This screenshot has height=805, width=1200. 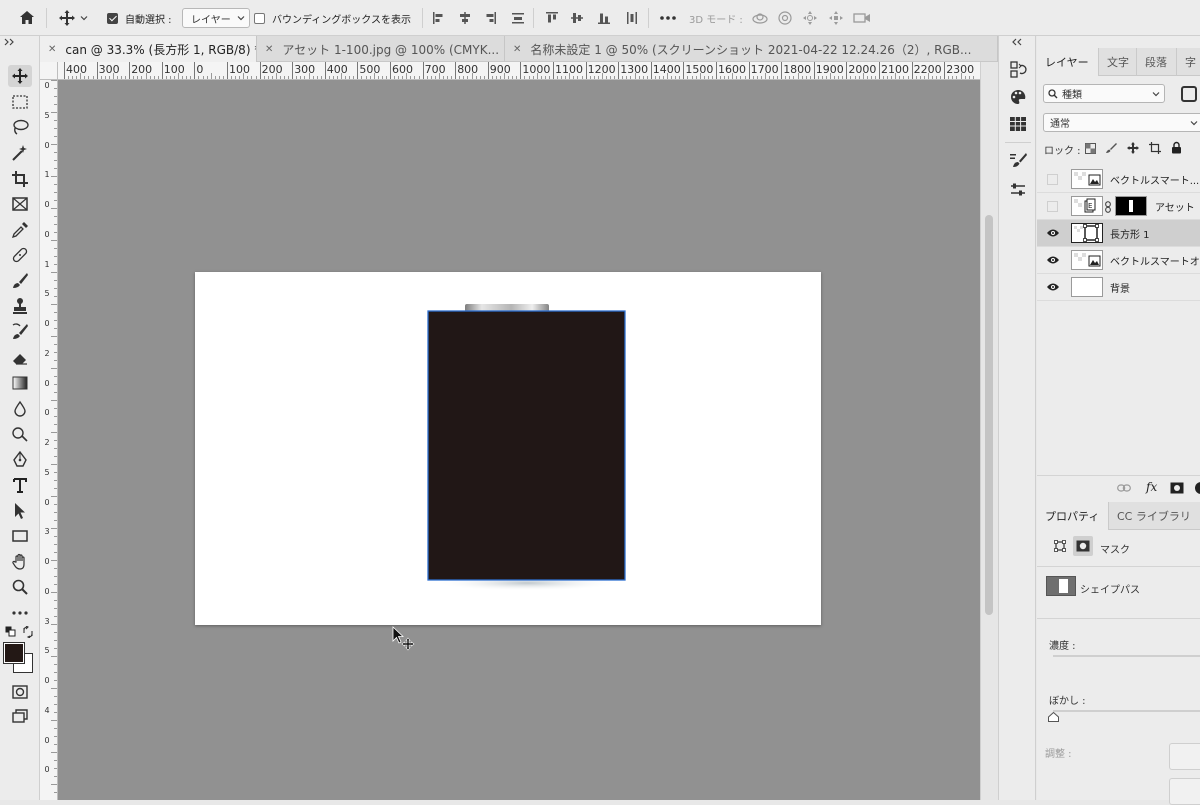 What do you see at coordinates (27, 18) in the screenshot?
I see `home-icon` at bounding box center [27, 18].